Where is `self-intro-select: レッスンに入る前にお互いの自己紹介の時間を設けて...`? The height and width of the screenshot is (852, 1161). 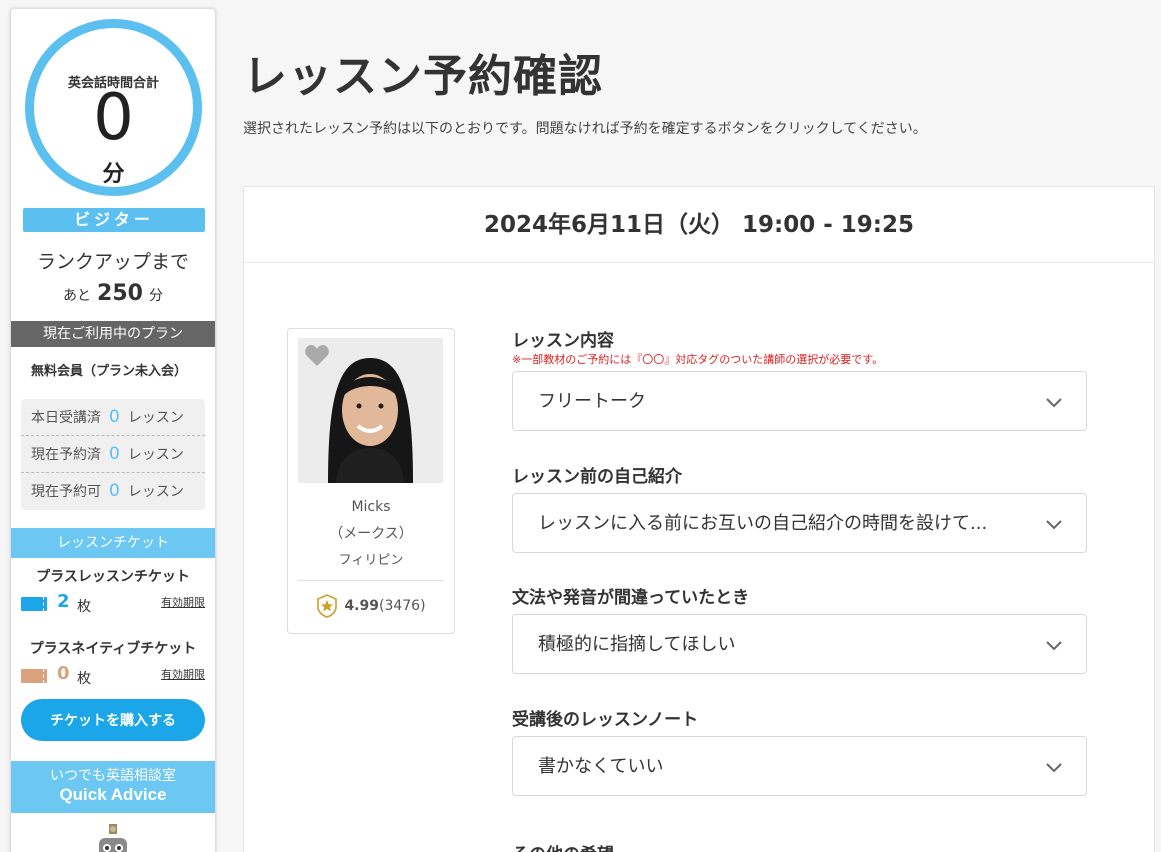 self-intro-select: レッスンに入る前にお互いの自己紹介の時間を設けて... is located at coordinates (799, 523).